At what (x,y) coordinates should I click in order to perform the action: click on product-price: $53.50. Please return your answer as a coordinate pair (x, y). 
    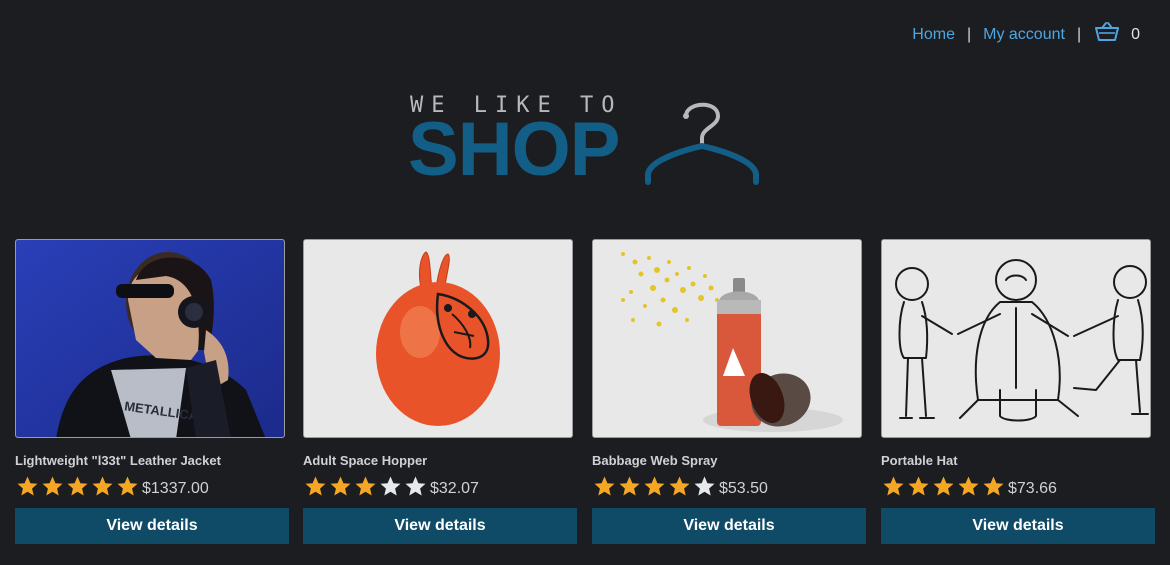
    Looking at the image, I should click on (743, 488).